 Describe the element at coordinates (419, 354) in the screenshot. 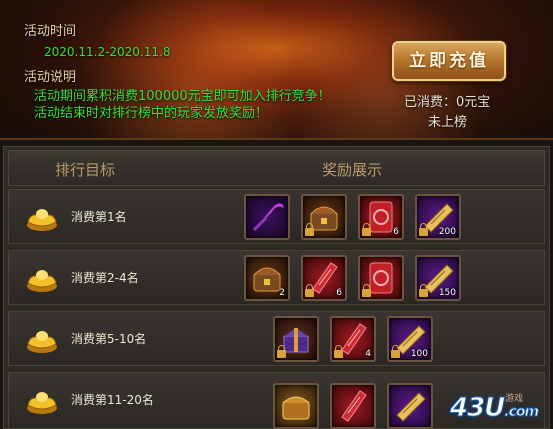

I see `item-count: 100` at that location.